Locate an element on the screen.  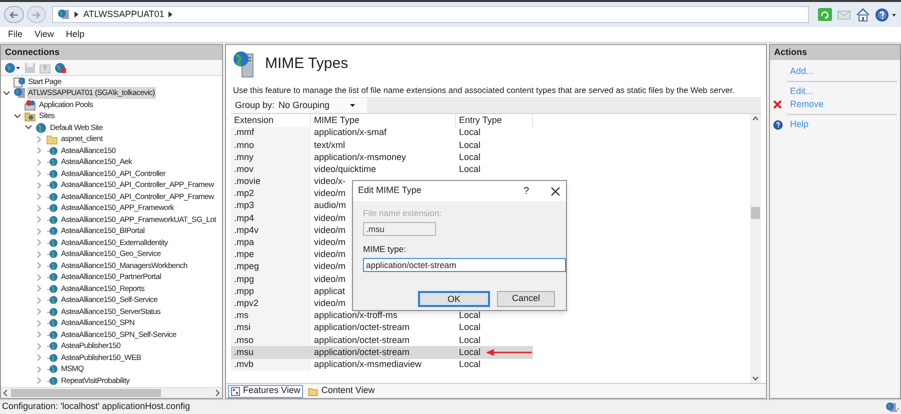
view-tab: Content View is located at coordinates (341, 391).